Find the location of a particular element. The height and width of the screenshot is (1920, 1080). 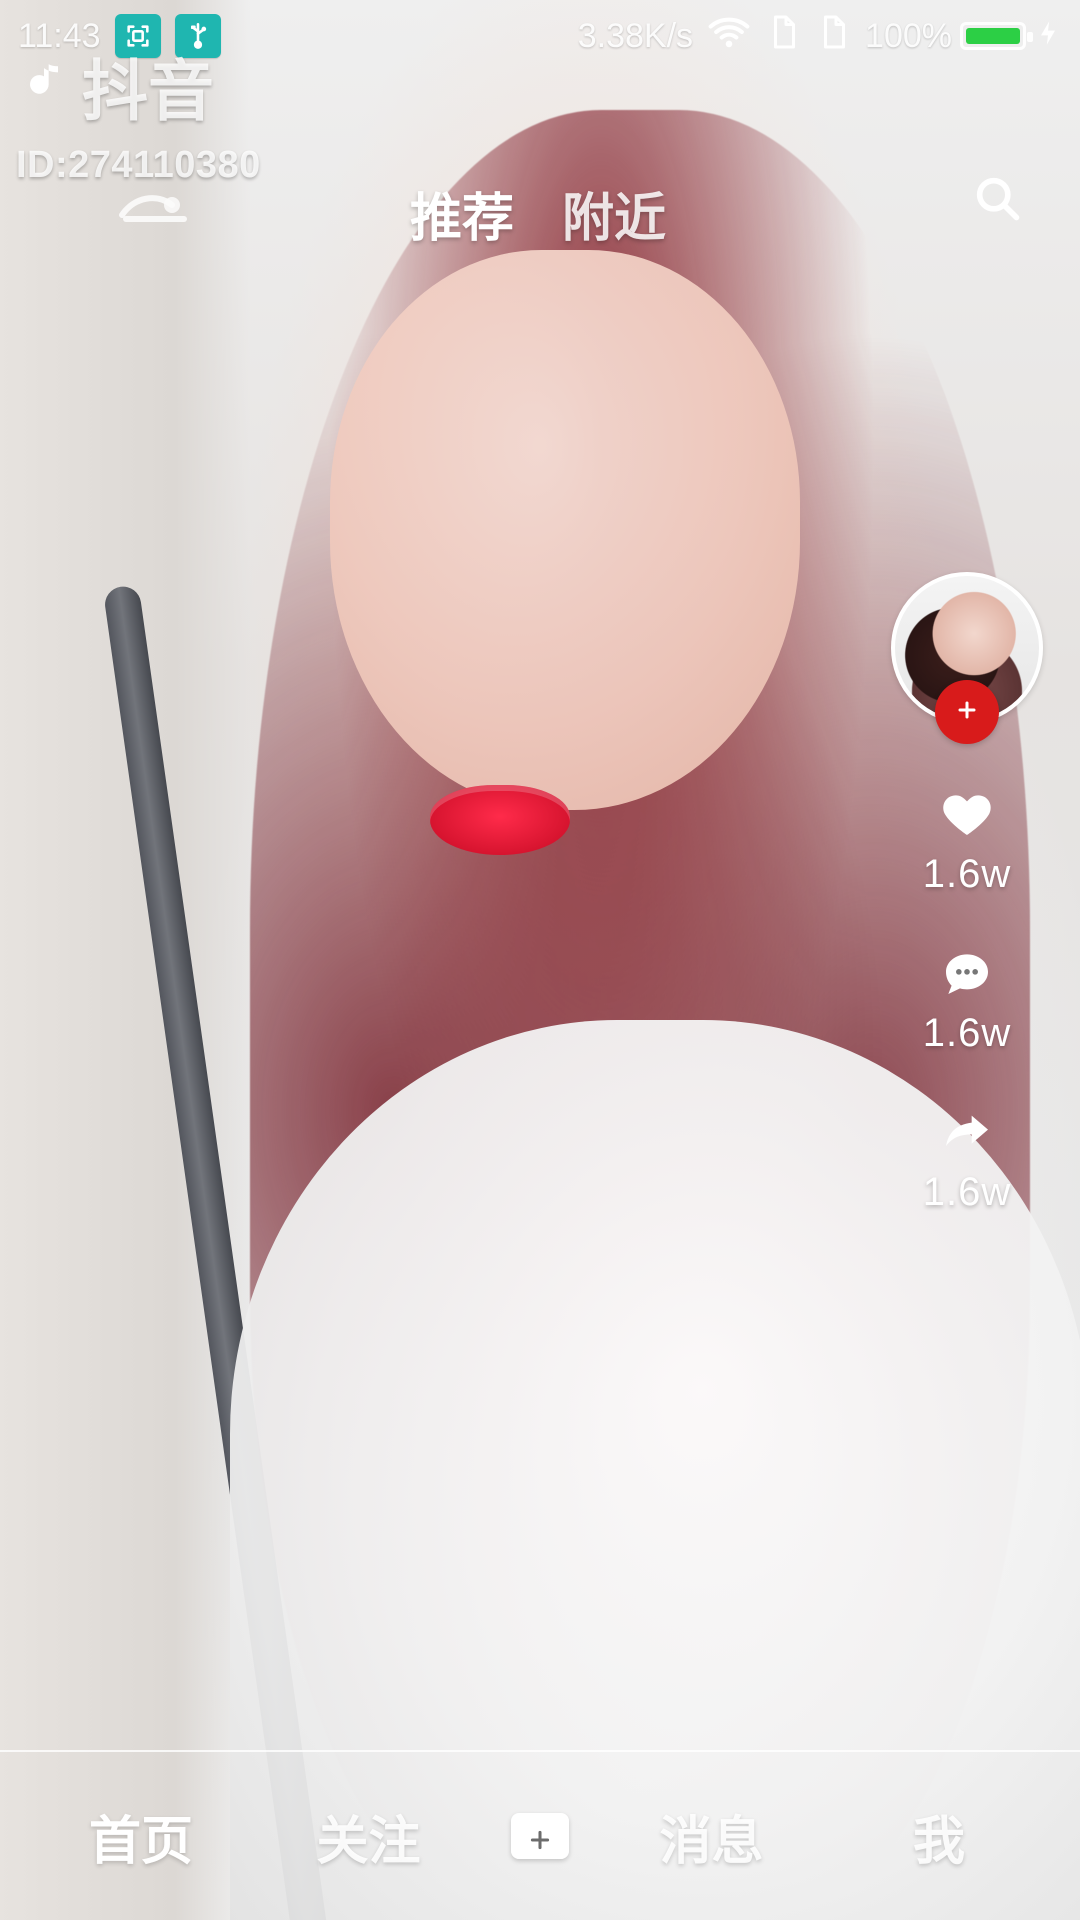

video-background-face is located at coordinates (565, 530).